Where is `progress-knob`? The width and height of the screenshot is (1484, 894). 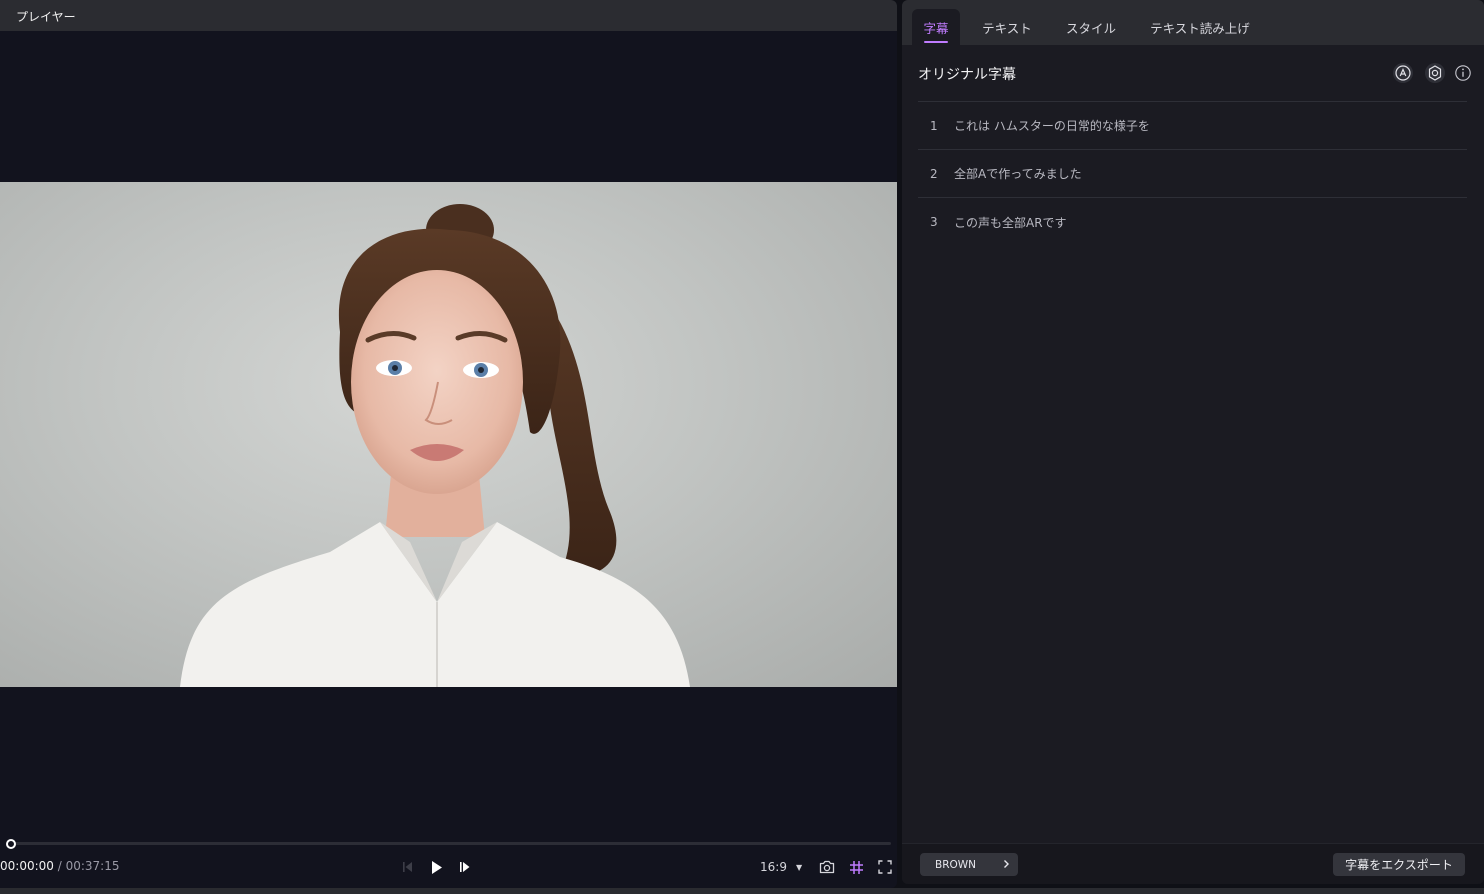 progress-knob is located at coordinates (11, 844).